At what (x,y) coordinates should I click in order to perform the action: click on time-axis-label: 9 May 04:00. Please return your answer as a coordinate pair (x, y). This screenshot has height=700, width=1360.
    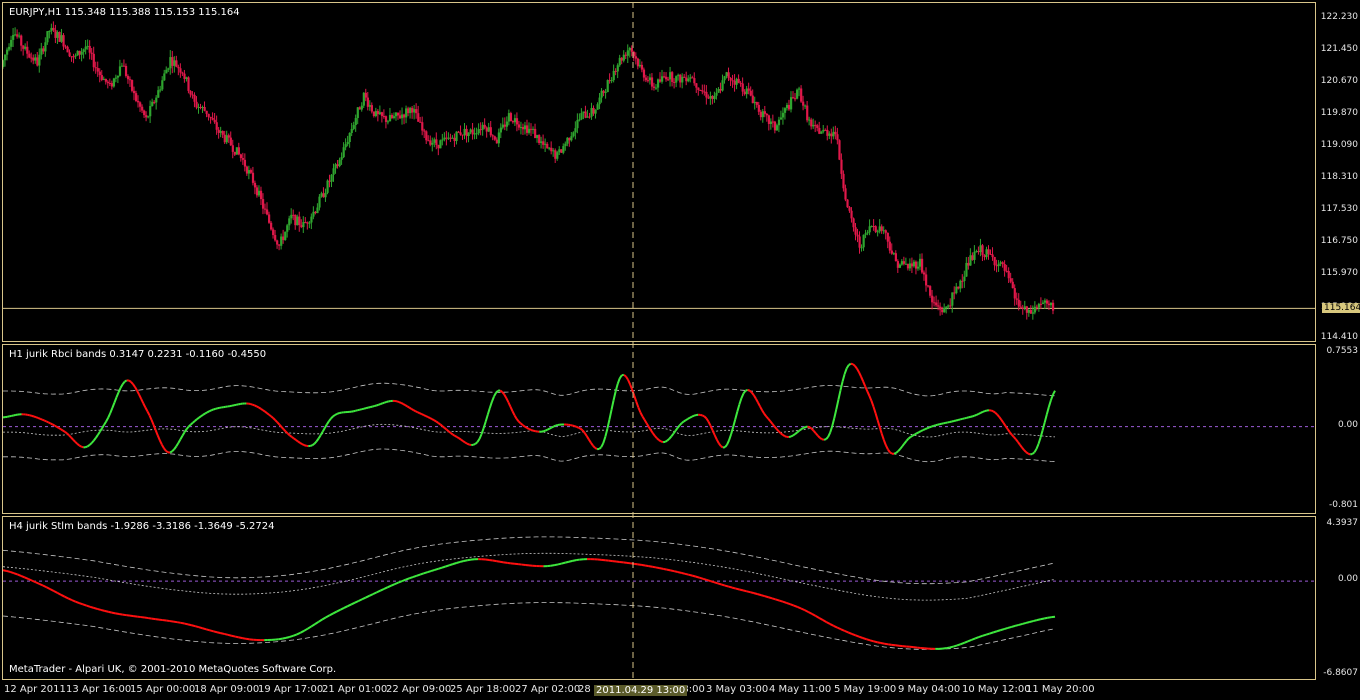
    Looking at the image, I should click on (929, 689).